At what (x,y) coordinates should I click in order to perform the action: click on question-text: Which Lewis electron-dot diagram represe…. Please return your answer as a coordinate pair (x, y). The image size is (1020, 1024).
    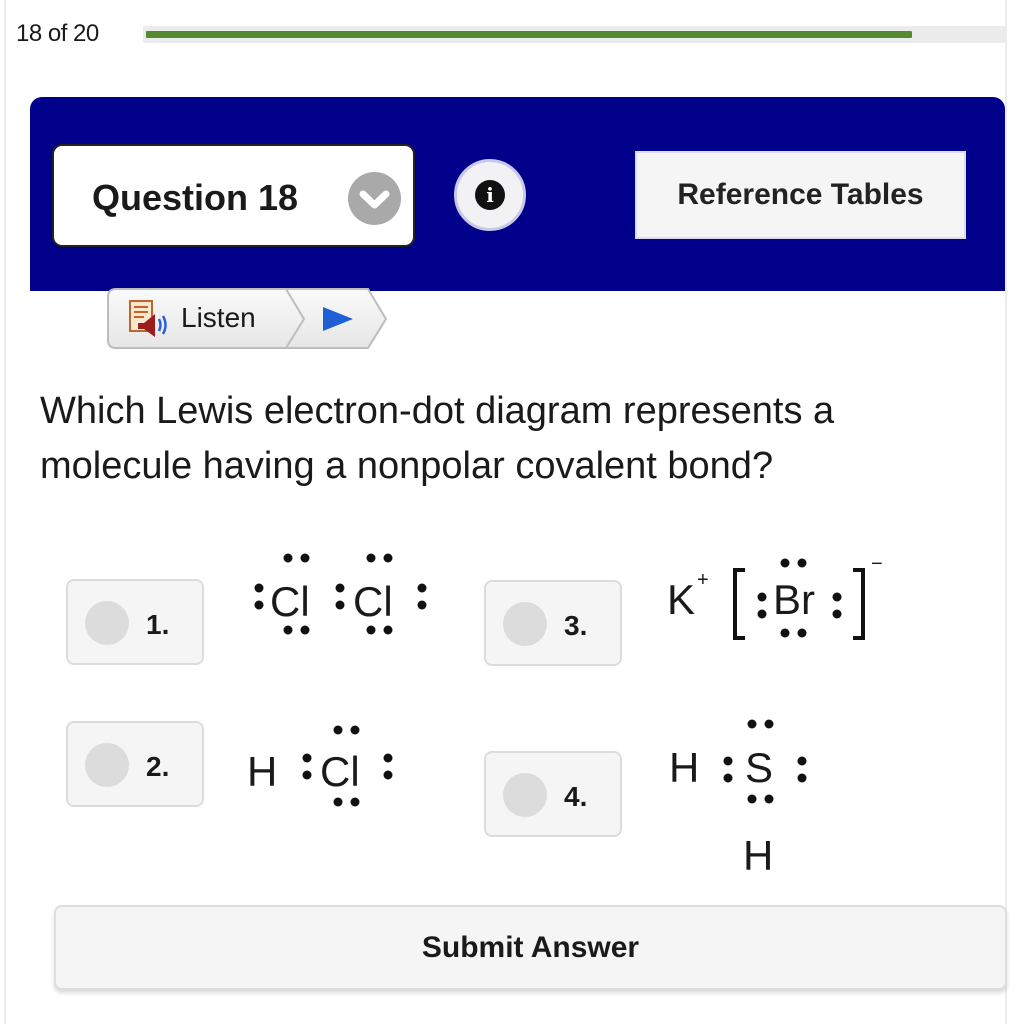
    Looking at the image, I should click on (437, 438).